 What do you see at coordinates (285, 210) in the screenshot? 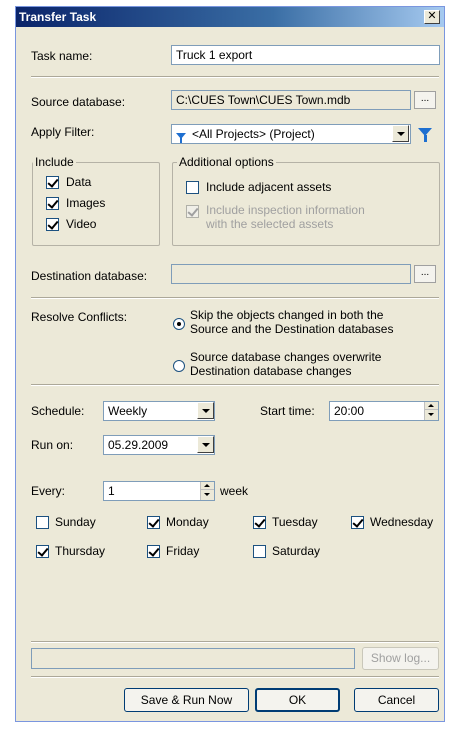
I see `include-inspection-label: Include inspection information` at bounding box center [285, 210].